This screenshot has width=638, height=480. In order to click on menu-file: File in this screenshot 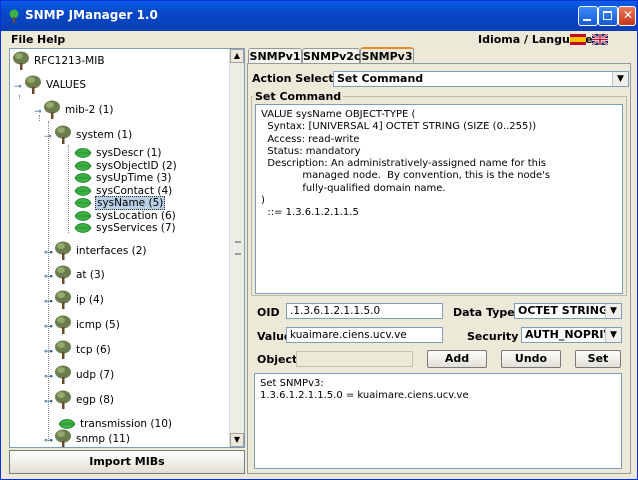, I will do `click(22, 39)`.